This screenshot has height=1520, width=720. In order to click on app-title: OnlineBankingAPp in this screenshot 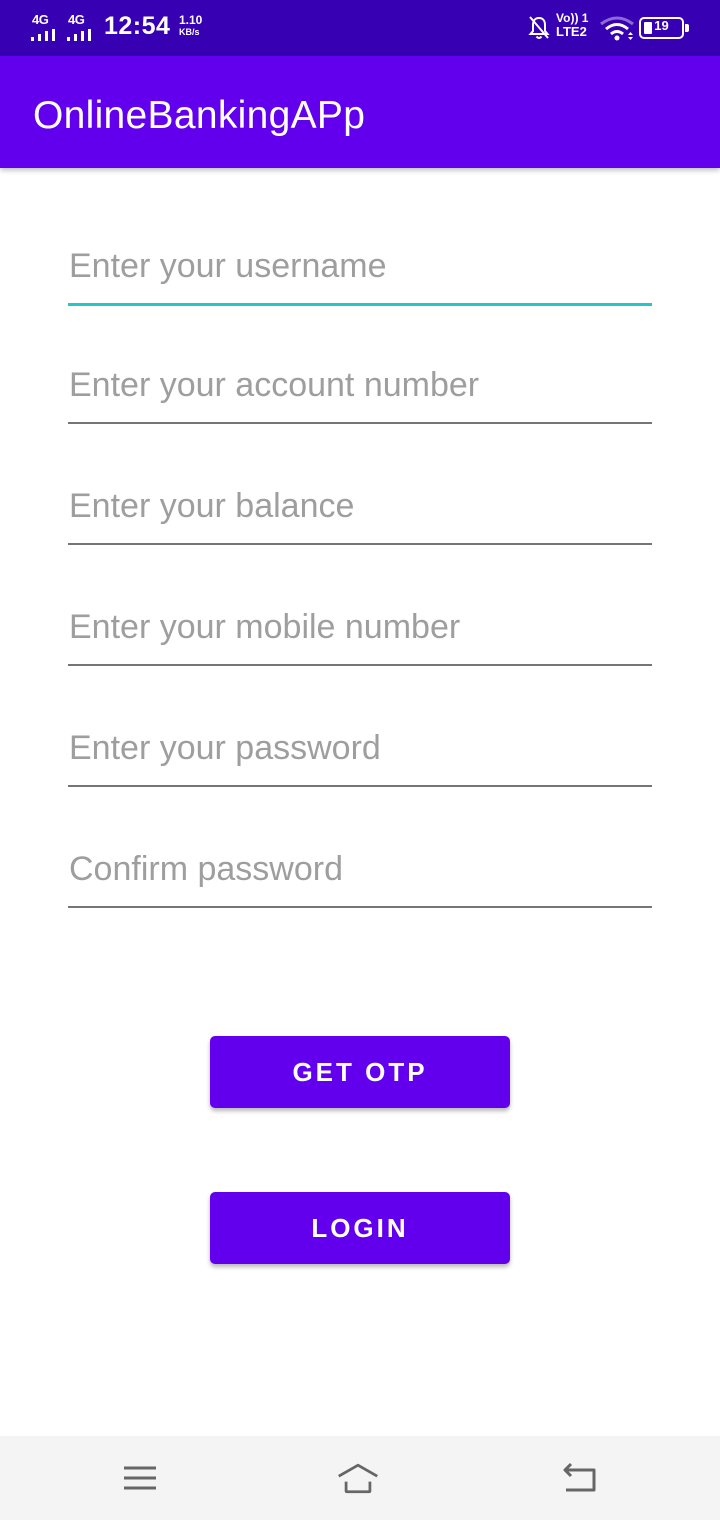, I will do `click(199, 115)`.